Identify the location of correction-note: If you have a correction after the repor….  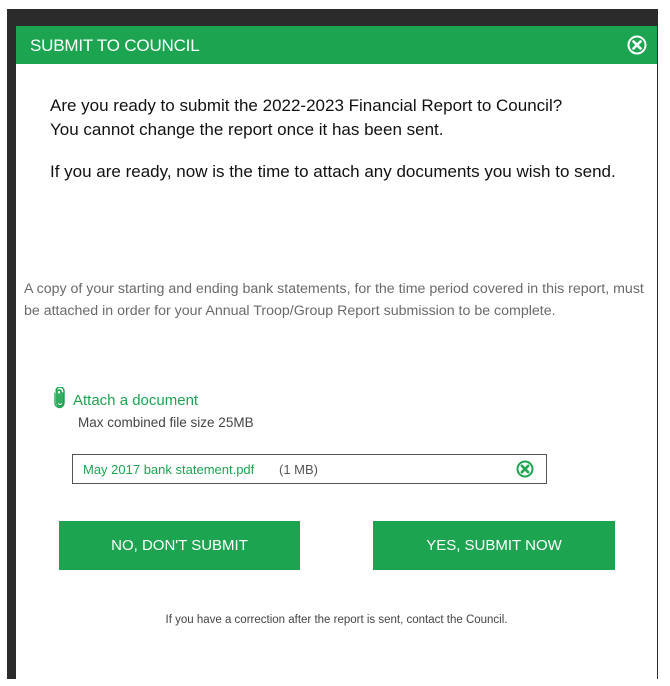
(336, 620).